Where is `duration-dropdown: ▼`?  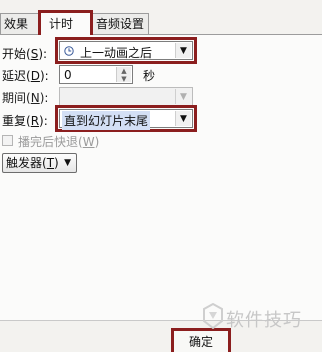 duration-dropdown: ▼ is located at coordinates (126, 96).